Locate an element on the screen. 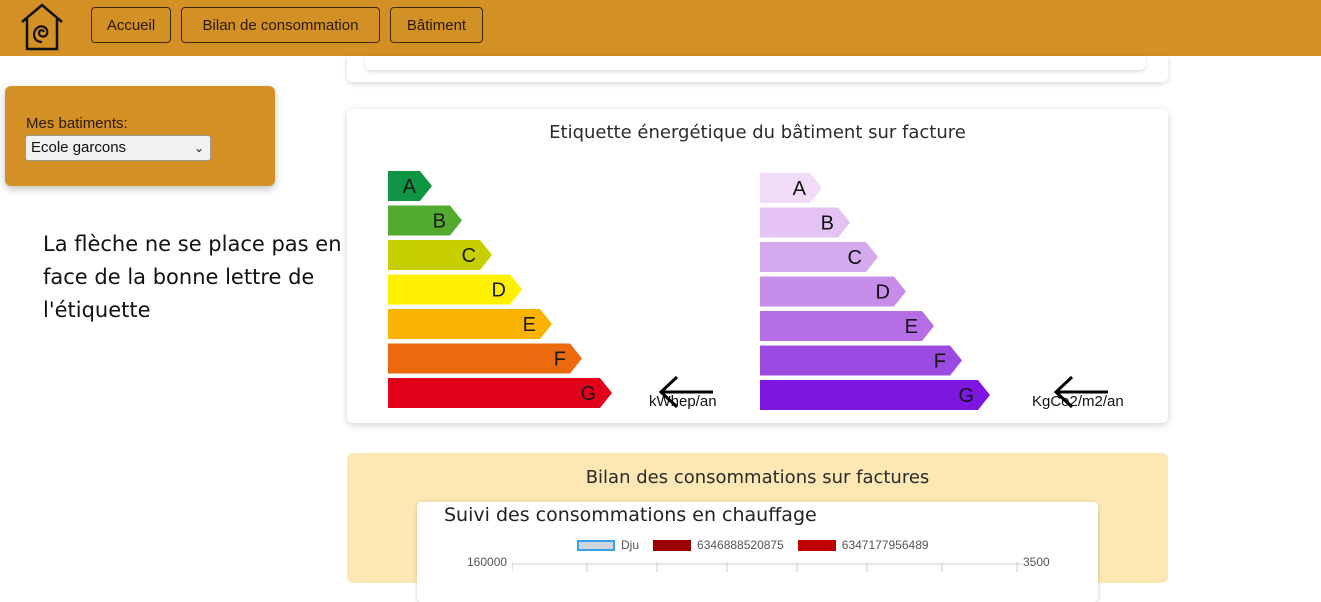 The height and width of the screenshot is (602, 1321). energy-letter-c: C is located at coordinates (469, 256).